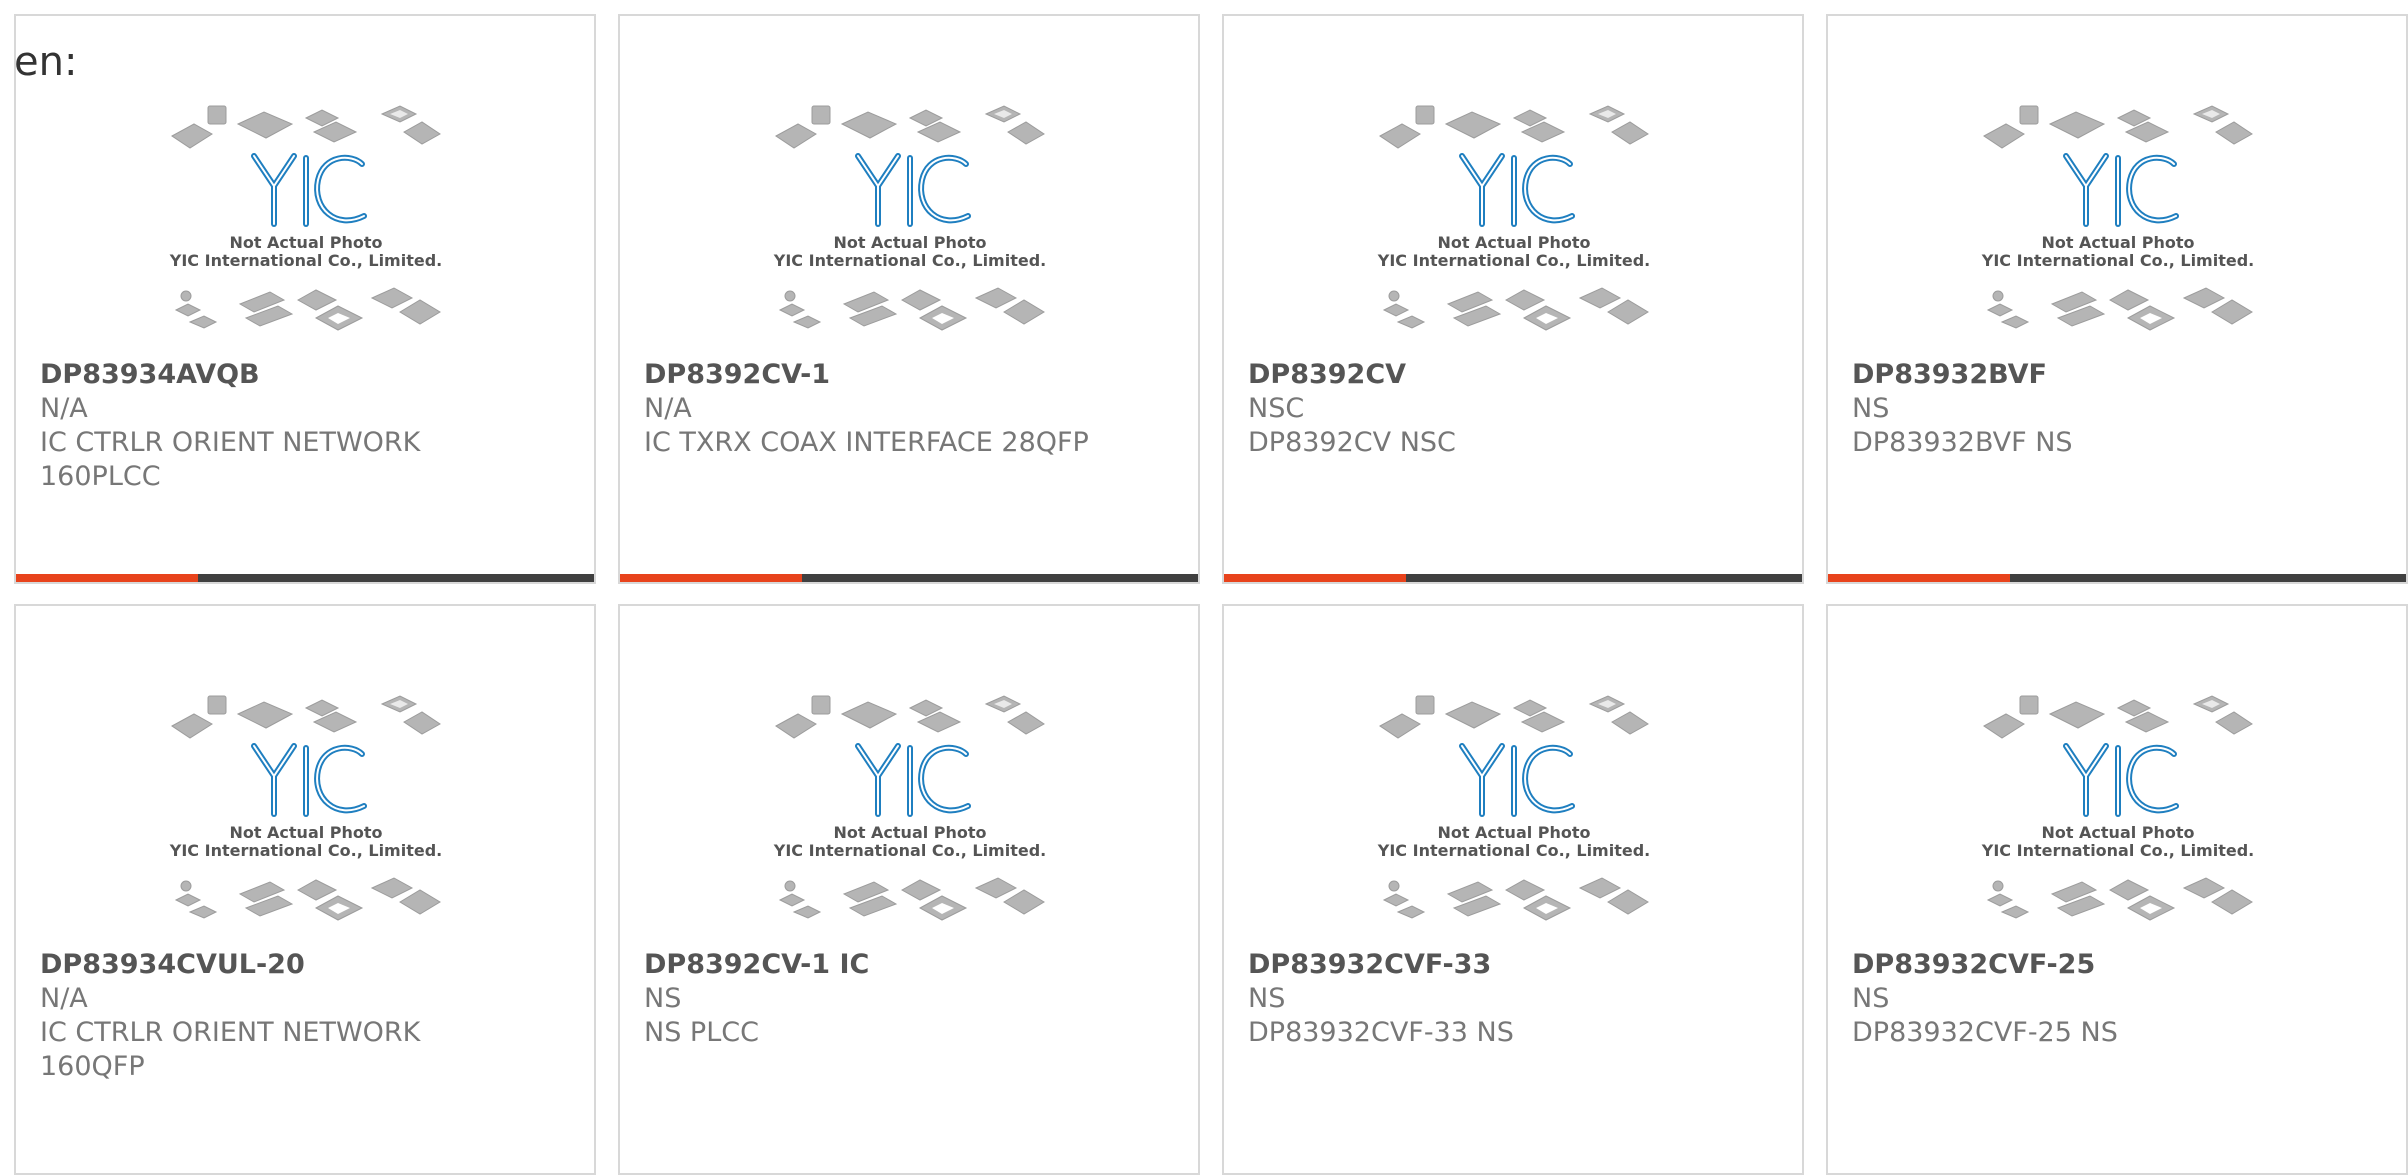 This screenshot has width=2408, height=1175. What do you see at coordinates (1985, 1032) in the screenshot?
I see `product-description: DP83932CVF-25 NS` at bounding box center [1985, 1032].